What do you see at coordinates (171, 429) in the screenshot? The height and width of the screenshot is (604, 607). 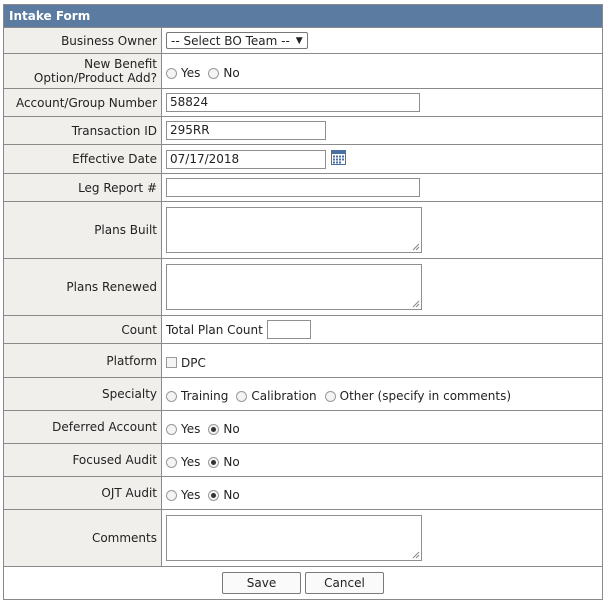 I see `deferred-account-yes-radio` at bounding box center [171, 429].